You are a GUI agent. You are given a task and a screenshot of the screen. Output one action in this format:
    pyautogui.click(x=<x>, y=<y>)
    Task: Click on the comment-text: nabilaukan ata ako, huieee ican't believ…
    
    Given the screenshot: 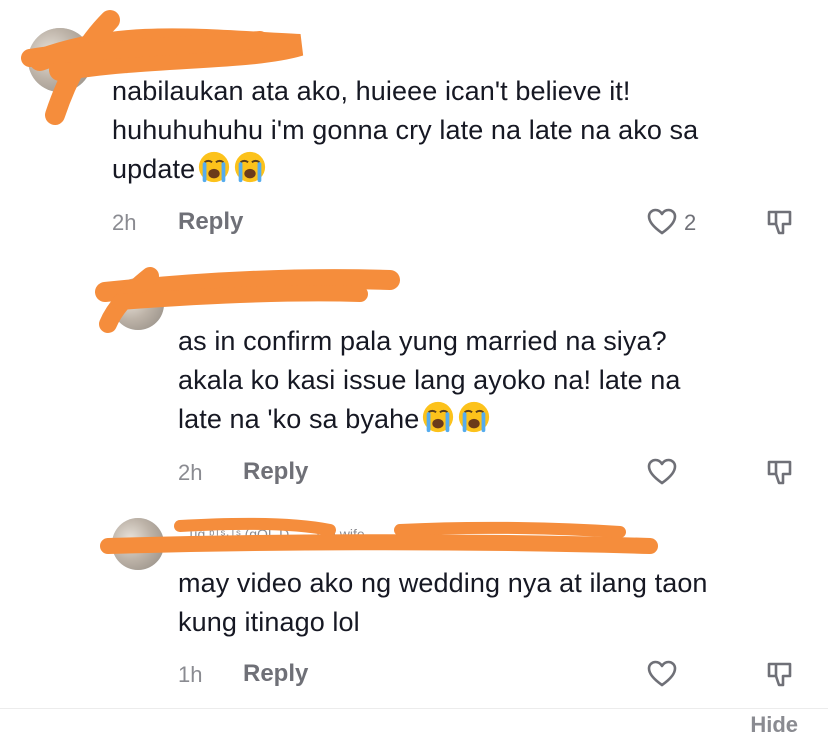 What is the action you would take?
    pyautogui.click(x=462, y=130)
    